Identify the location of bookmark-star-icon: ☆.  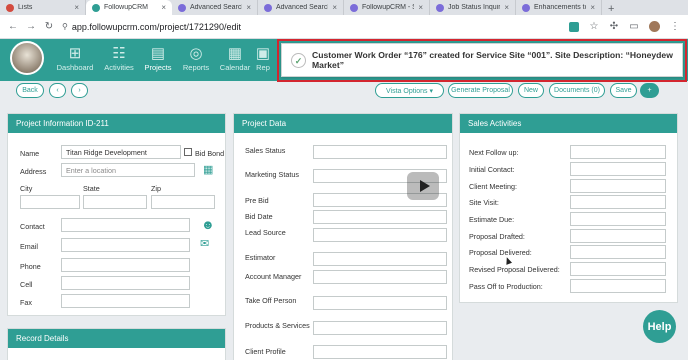
(594, 26).